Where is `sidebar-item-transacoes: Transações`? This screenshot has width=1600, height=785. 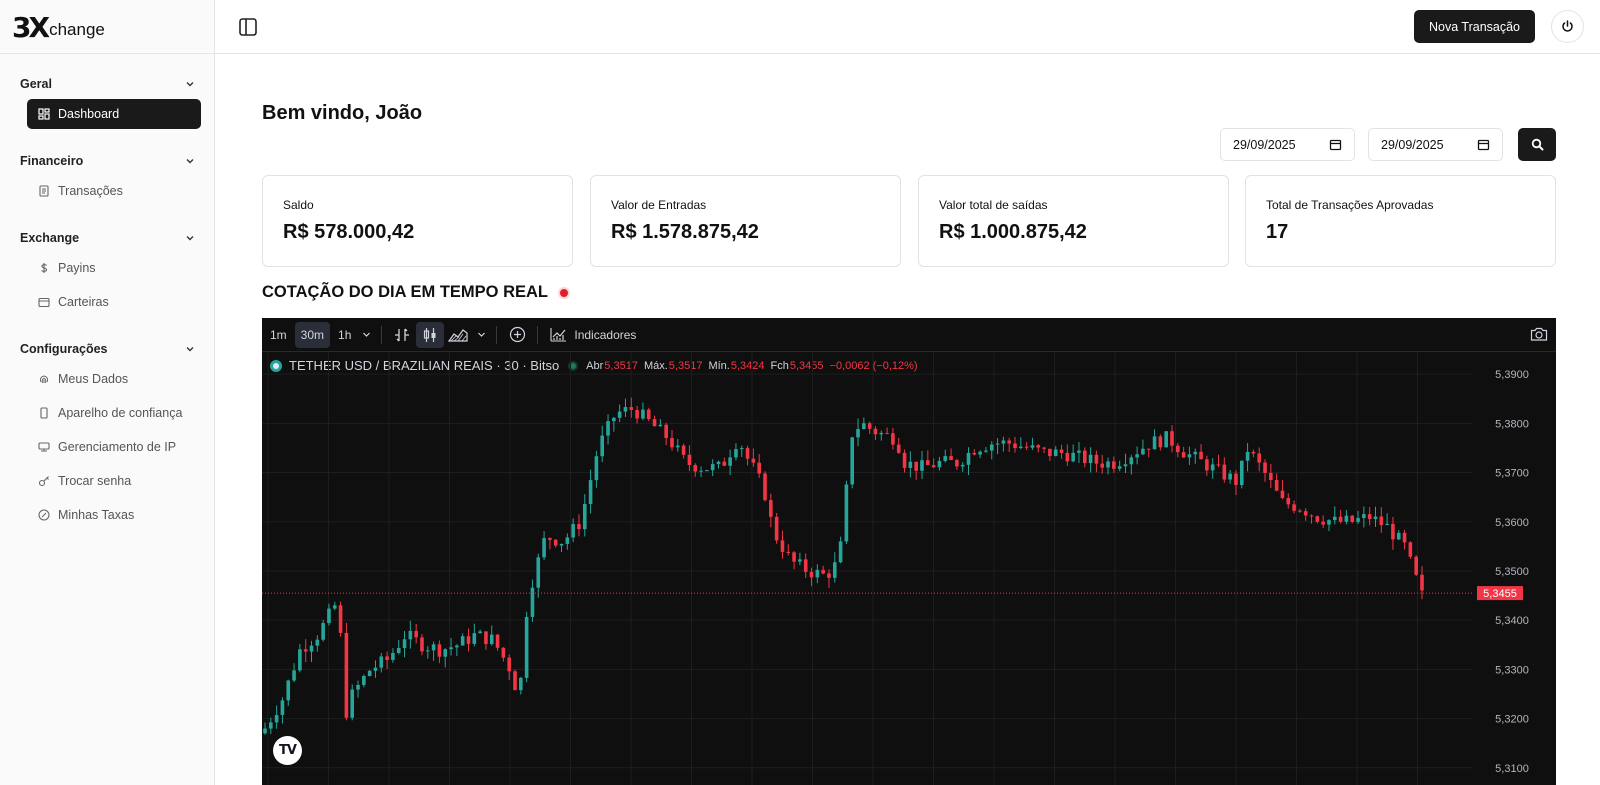 sidebar-item-transacoes: Transações is located at coordinates (114, 191).